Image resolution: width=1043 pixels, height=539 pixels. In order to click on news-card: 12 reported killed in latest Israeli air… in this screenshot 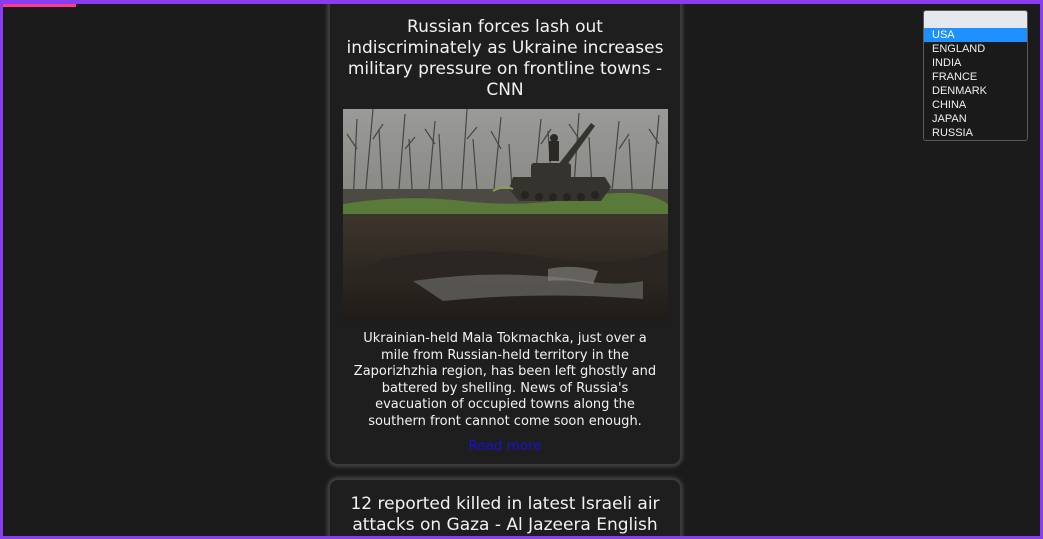, I will do `click(505, 507)`.